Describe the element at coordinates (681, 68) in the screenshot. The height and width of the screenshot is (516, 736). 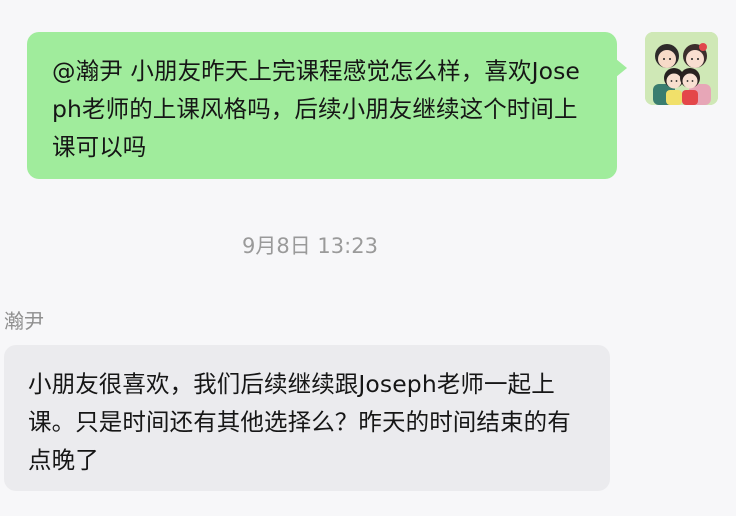
I see `family-cartoon-avatar-icon` at that location.